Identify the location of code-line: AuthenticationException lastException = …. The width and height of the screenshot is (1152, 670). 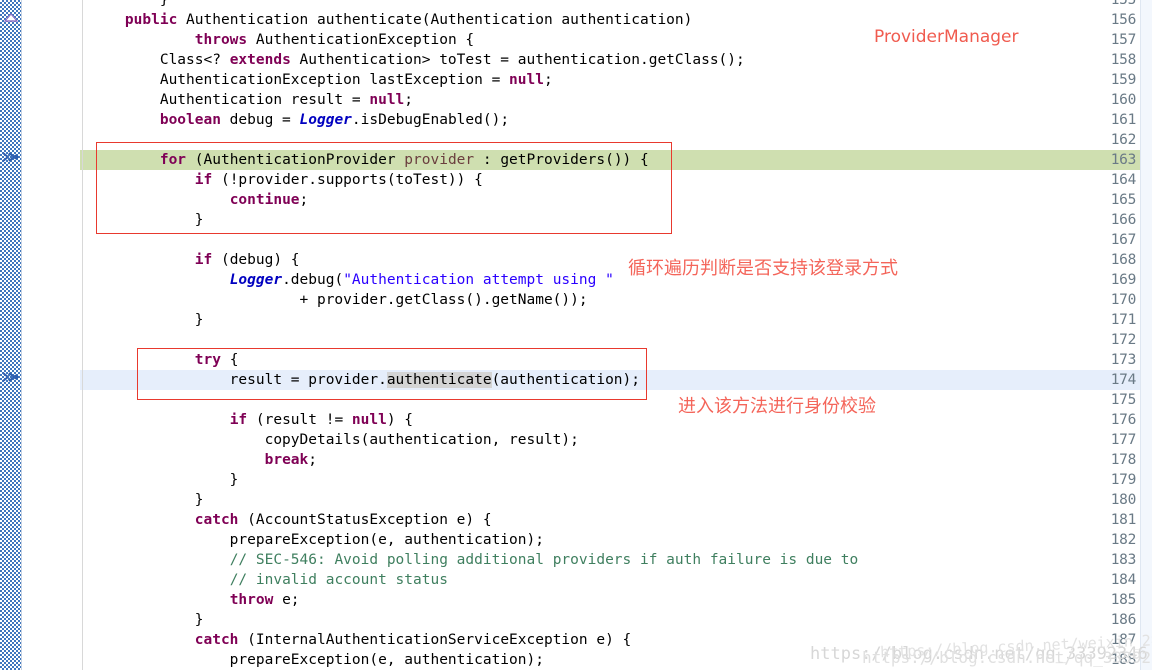
(321, 80).